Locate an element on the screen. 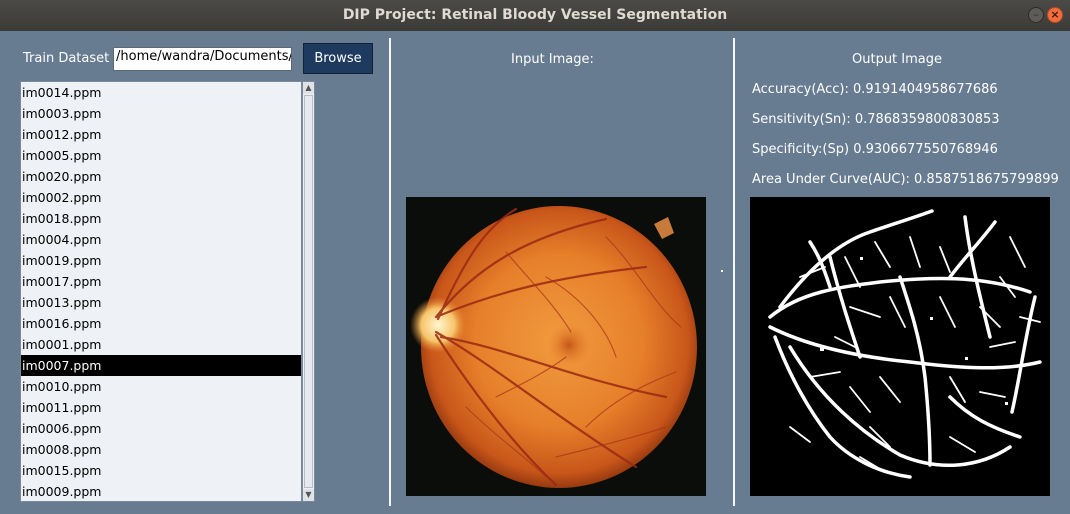  close-icon: × is located at coordinates (1055, 14).